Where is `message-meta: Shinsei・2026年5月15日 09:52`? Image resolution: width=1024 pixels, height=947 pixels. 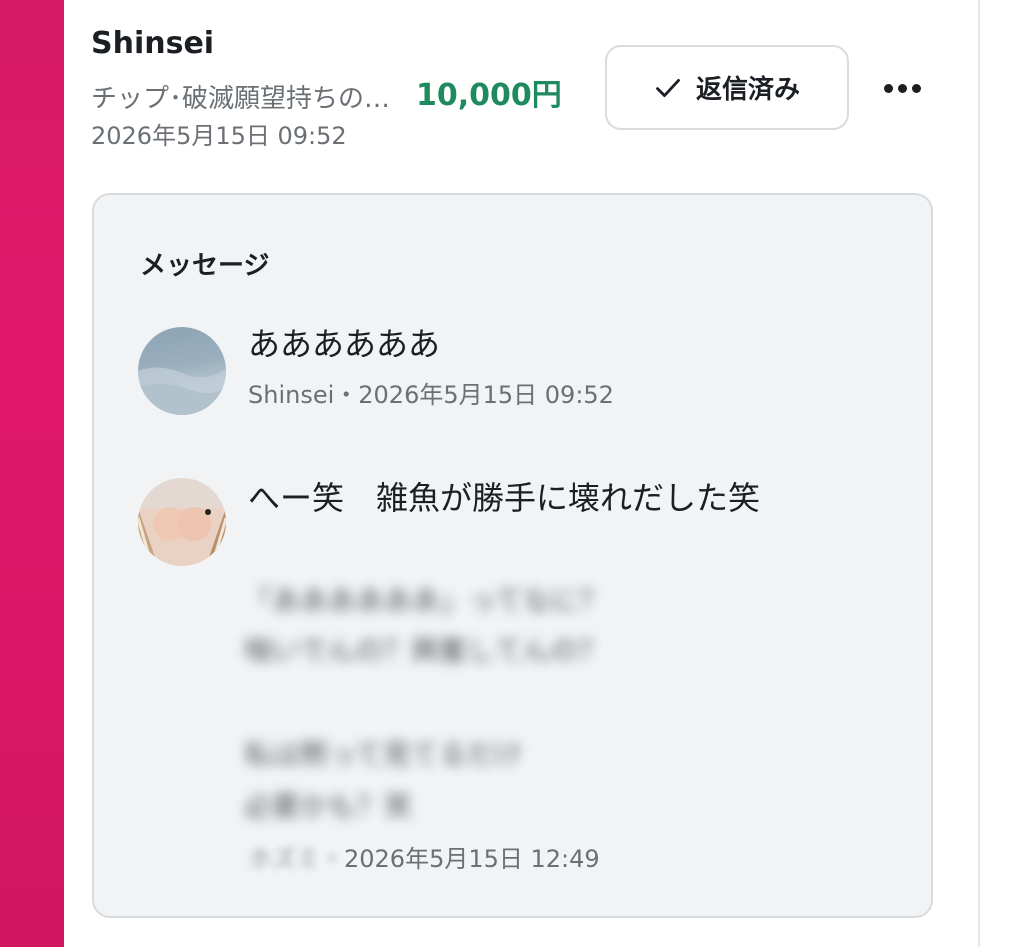
message-meta: Shinsei・2026年5月15日 09:52 is located at coordinates (431, 395).